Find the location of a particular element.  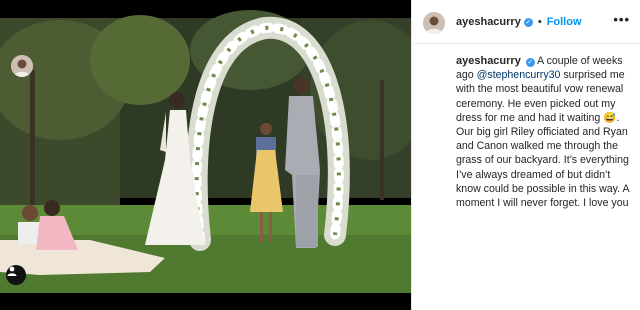

panel-divider is located at coordinates (411, 155).